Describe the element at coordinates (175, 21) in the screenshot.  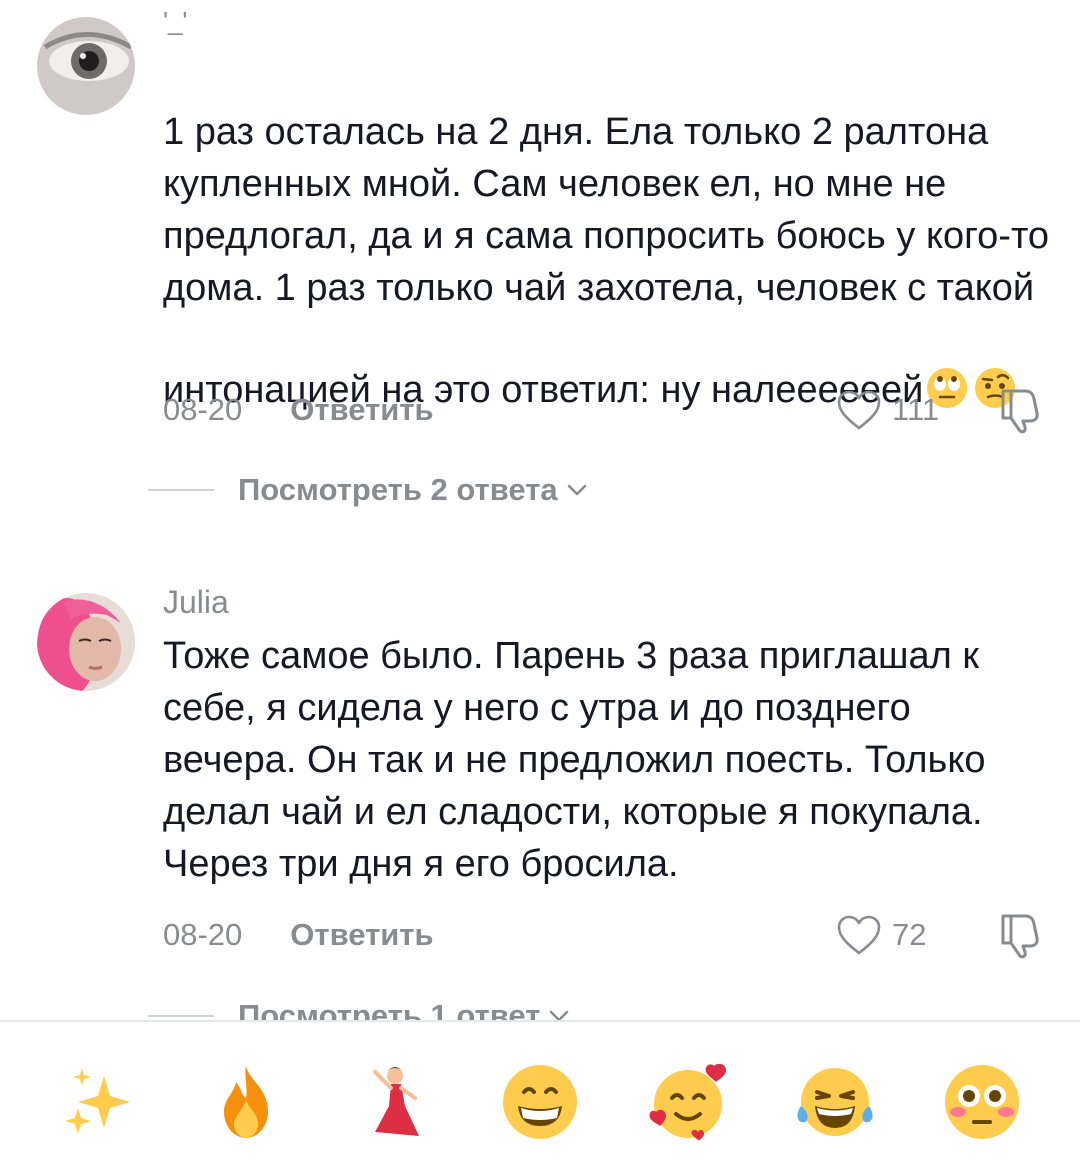
I see `username: '_'` at that location.